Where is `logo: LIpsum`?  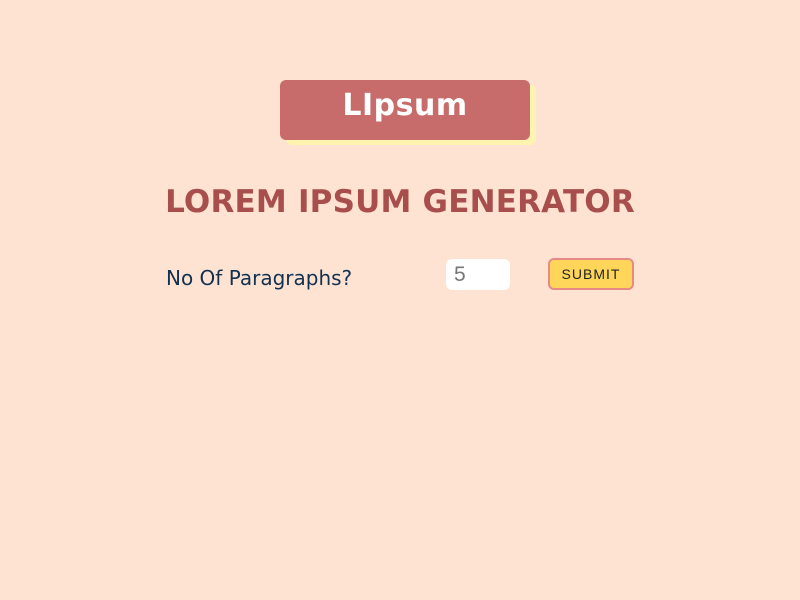 logo: LIpsum is located at coordinates (405, 110).